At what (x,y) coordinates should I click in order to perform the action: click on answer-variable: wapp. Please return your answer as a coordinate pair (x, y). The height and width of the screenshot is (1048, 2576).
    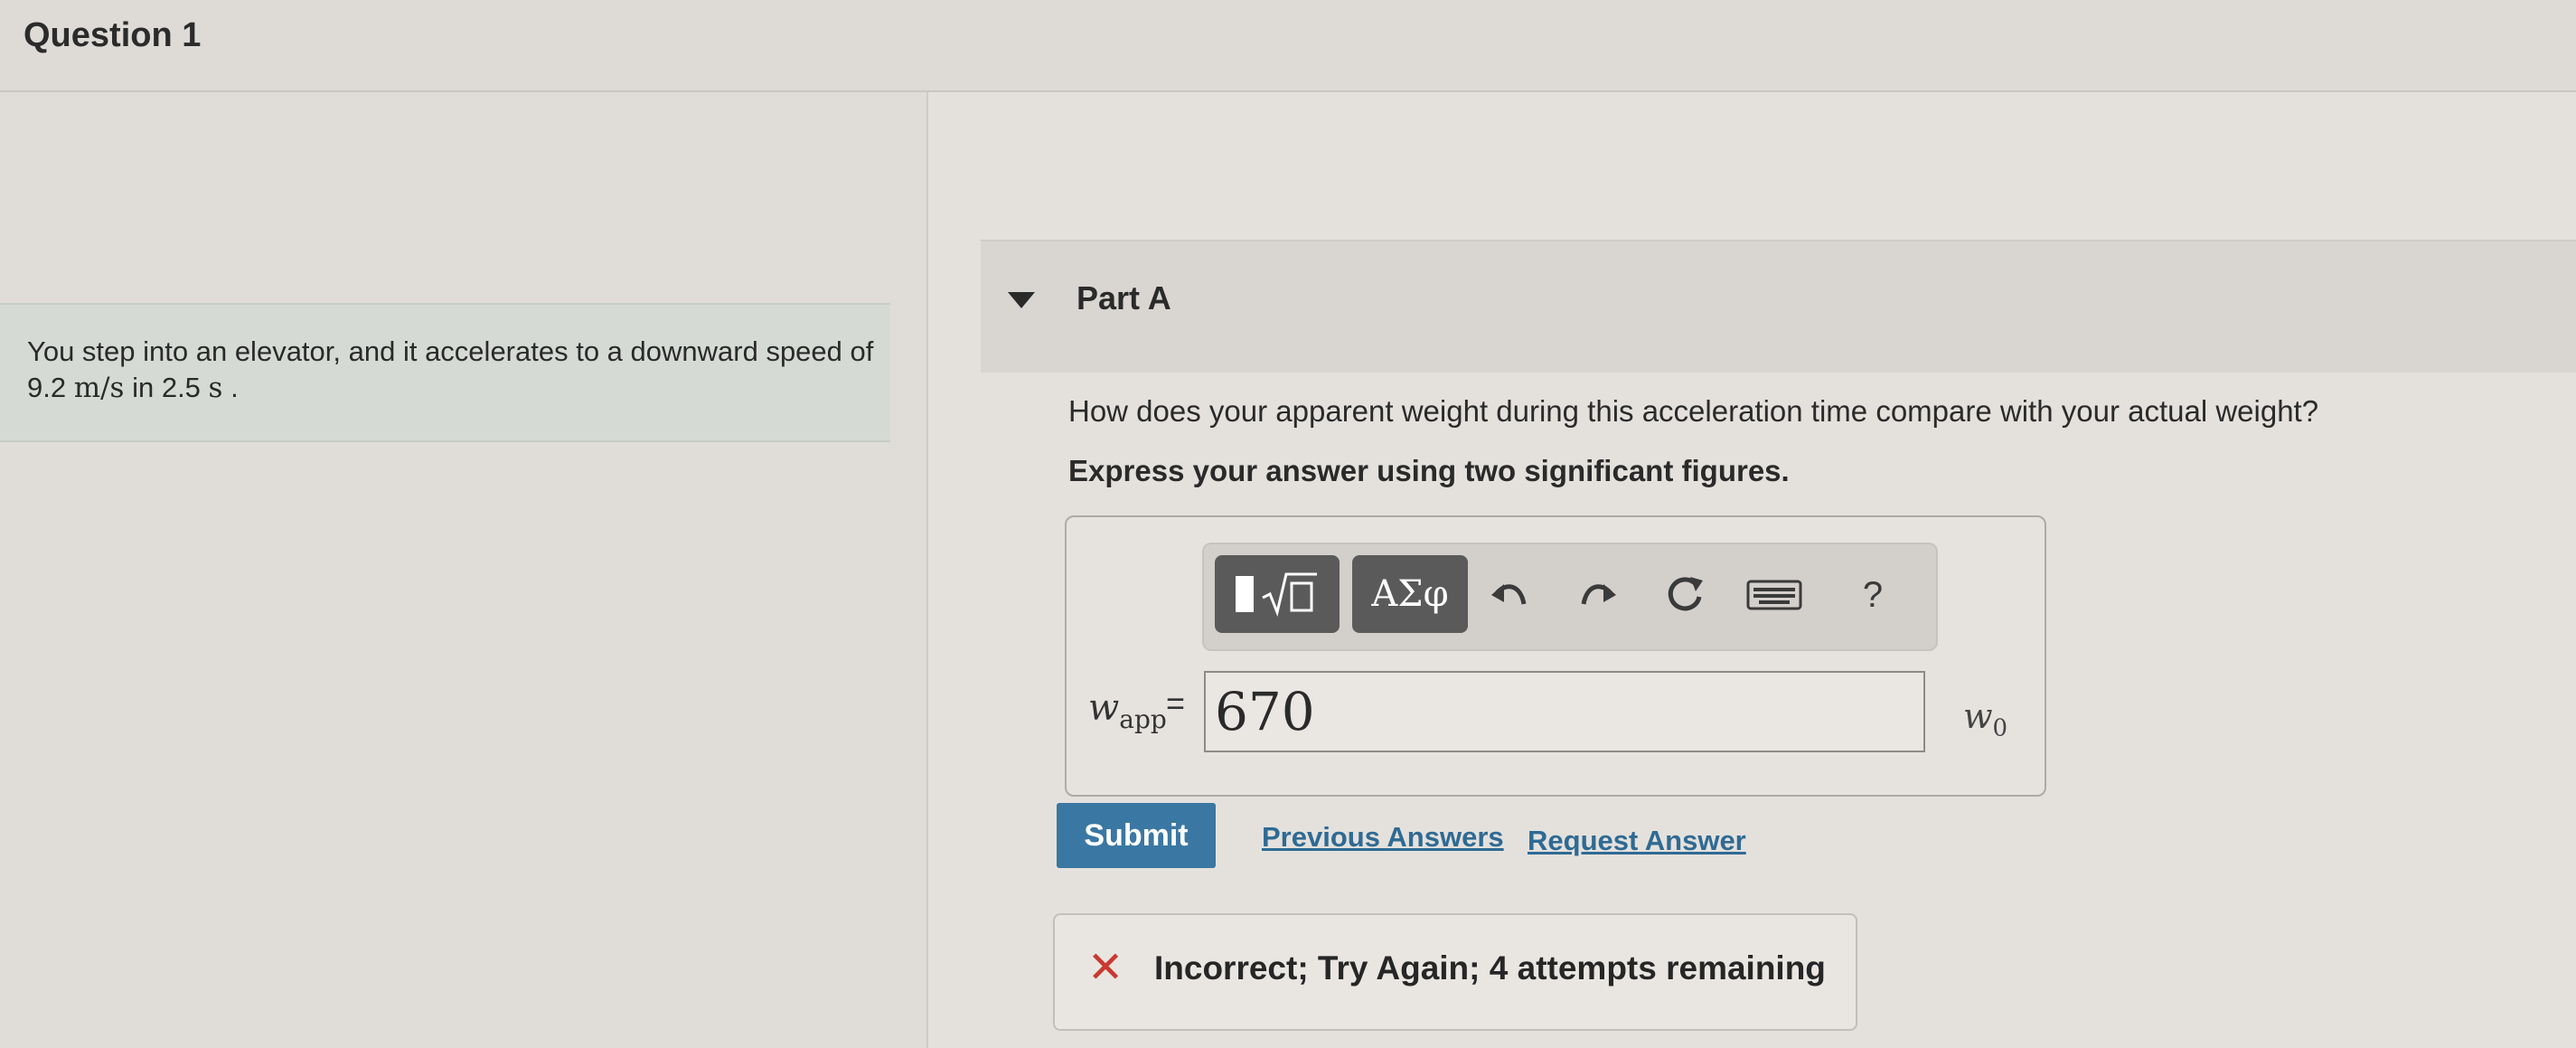
    Looking at the image, I should click on (1128, 710).